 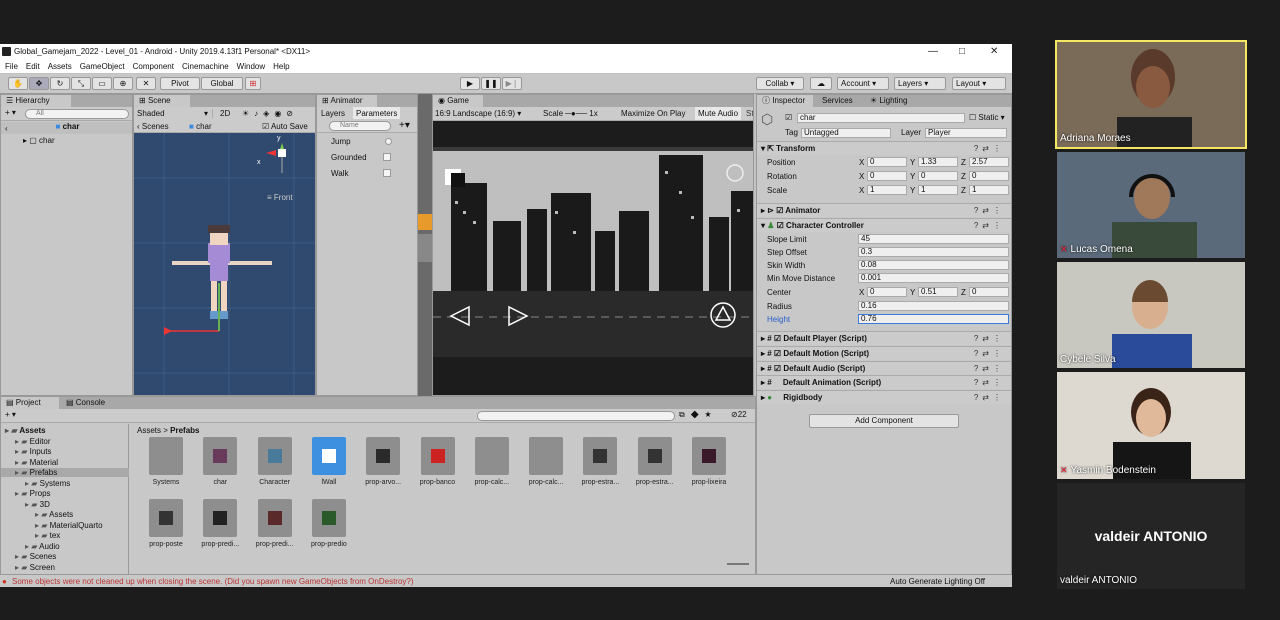 What do you see at coordinates (180, 83) in the screenshot?
I see `pivot-toggle: Pivot` at bounding box center [180, 83].